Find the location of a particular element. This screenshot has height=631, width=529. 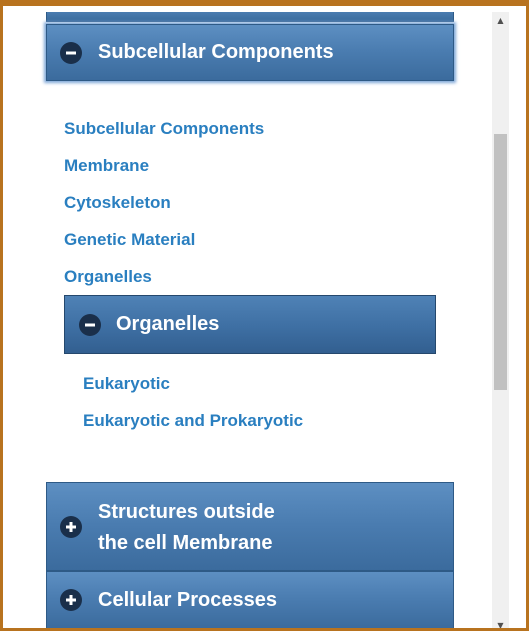

accordion-header-label: Organelles is located at coordinates (168, 324).